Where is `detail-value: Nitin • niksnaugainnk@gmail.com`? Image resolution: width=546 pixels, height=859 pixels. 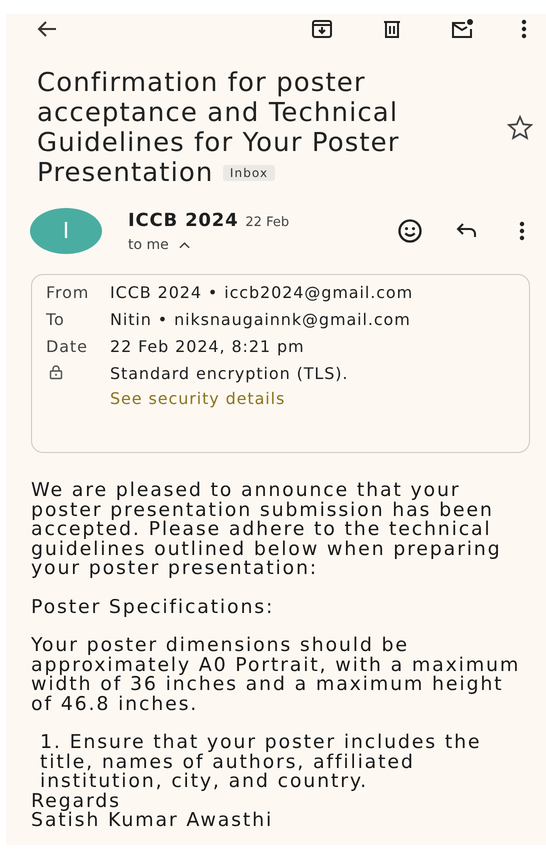 detail-value: Nitin • niksnaugainnk@gmail.com is located at coordinates (260, 319).